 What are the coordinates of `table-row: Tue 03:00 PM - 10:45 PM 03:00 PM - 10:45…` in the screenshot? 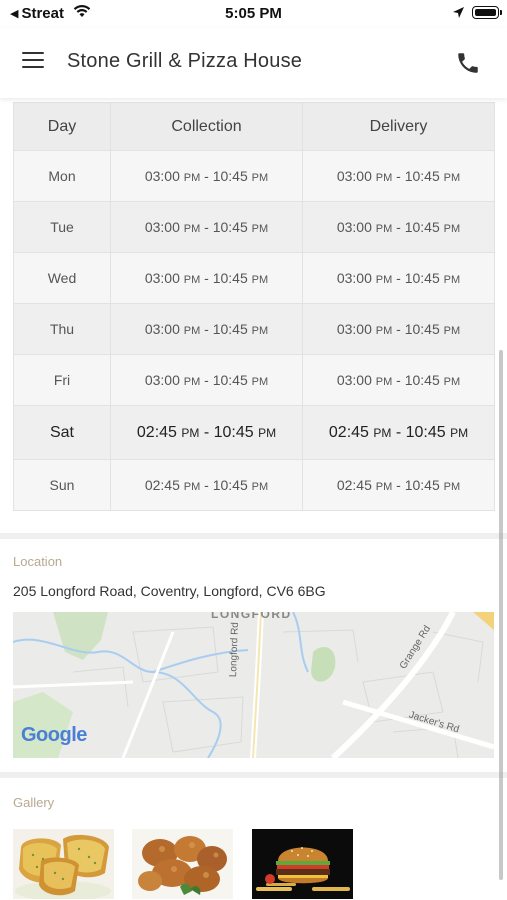 It's located at (254, 227).